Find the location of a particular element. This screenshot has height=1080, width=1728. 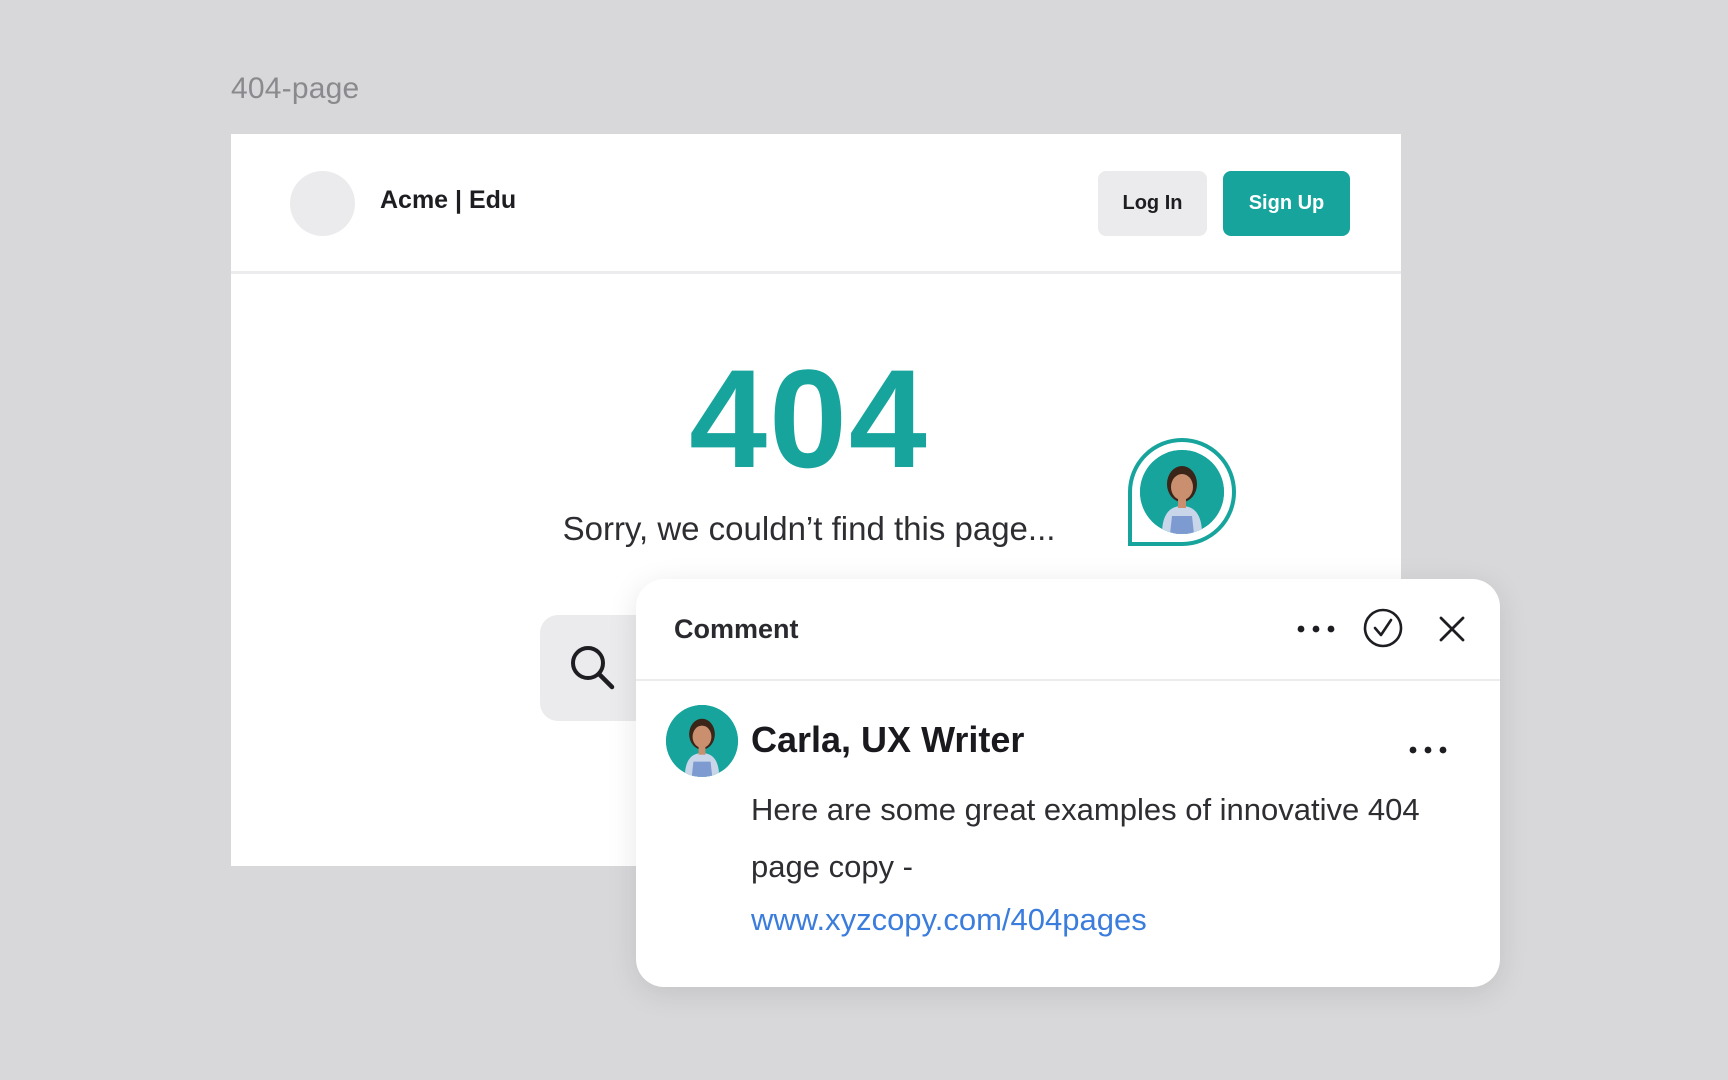

resolve-check-icon is located at coordinates (1383, 628).